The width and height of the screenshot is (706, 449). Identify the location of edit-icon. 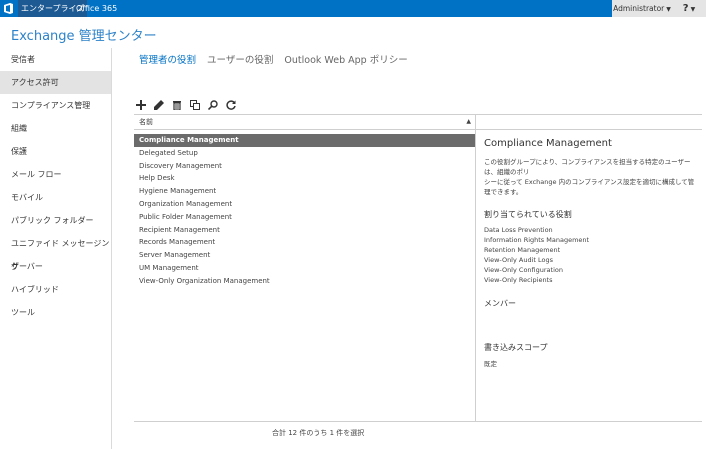
(160, 102).